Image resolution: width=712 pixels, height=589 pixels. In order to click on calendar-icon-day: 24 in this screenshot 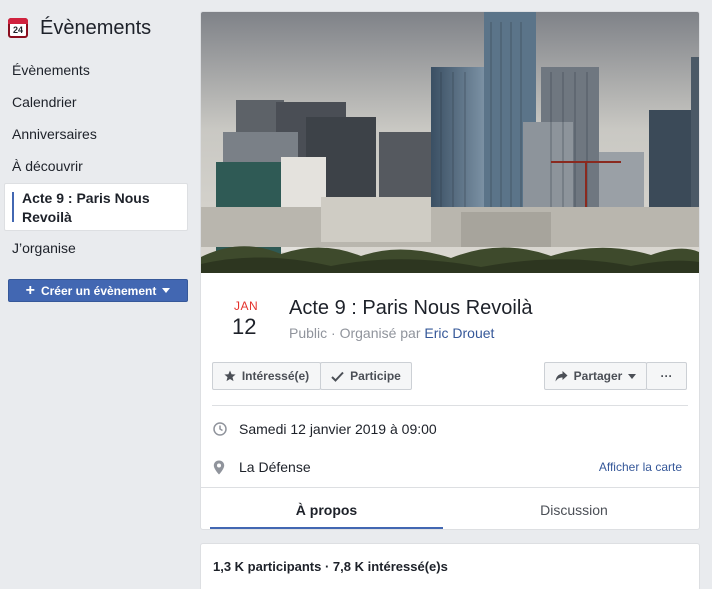, I will do `click(17, 30)`.